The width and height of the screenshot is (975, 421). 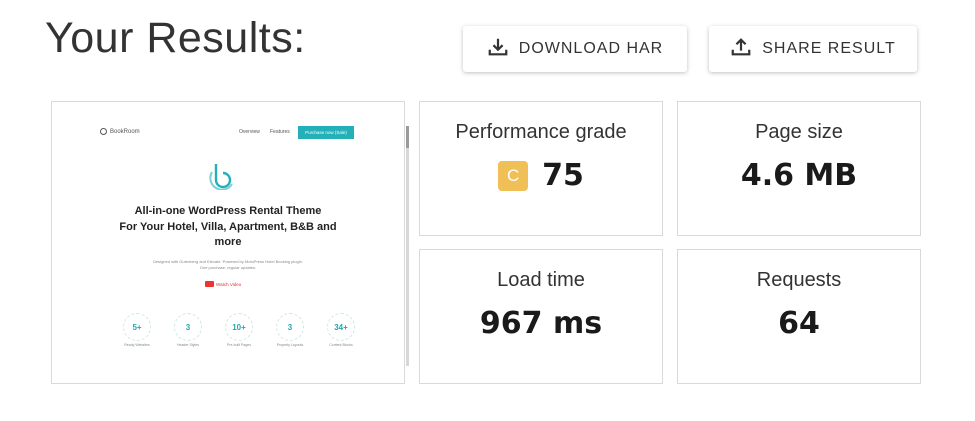 I want to click on grade-badge: C, so click(x=513, y=175).